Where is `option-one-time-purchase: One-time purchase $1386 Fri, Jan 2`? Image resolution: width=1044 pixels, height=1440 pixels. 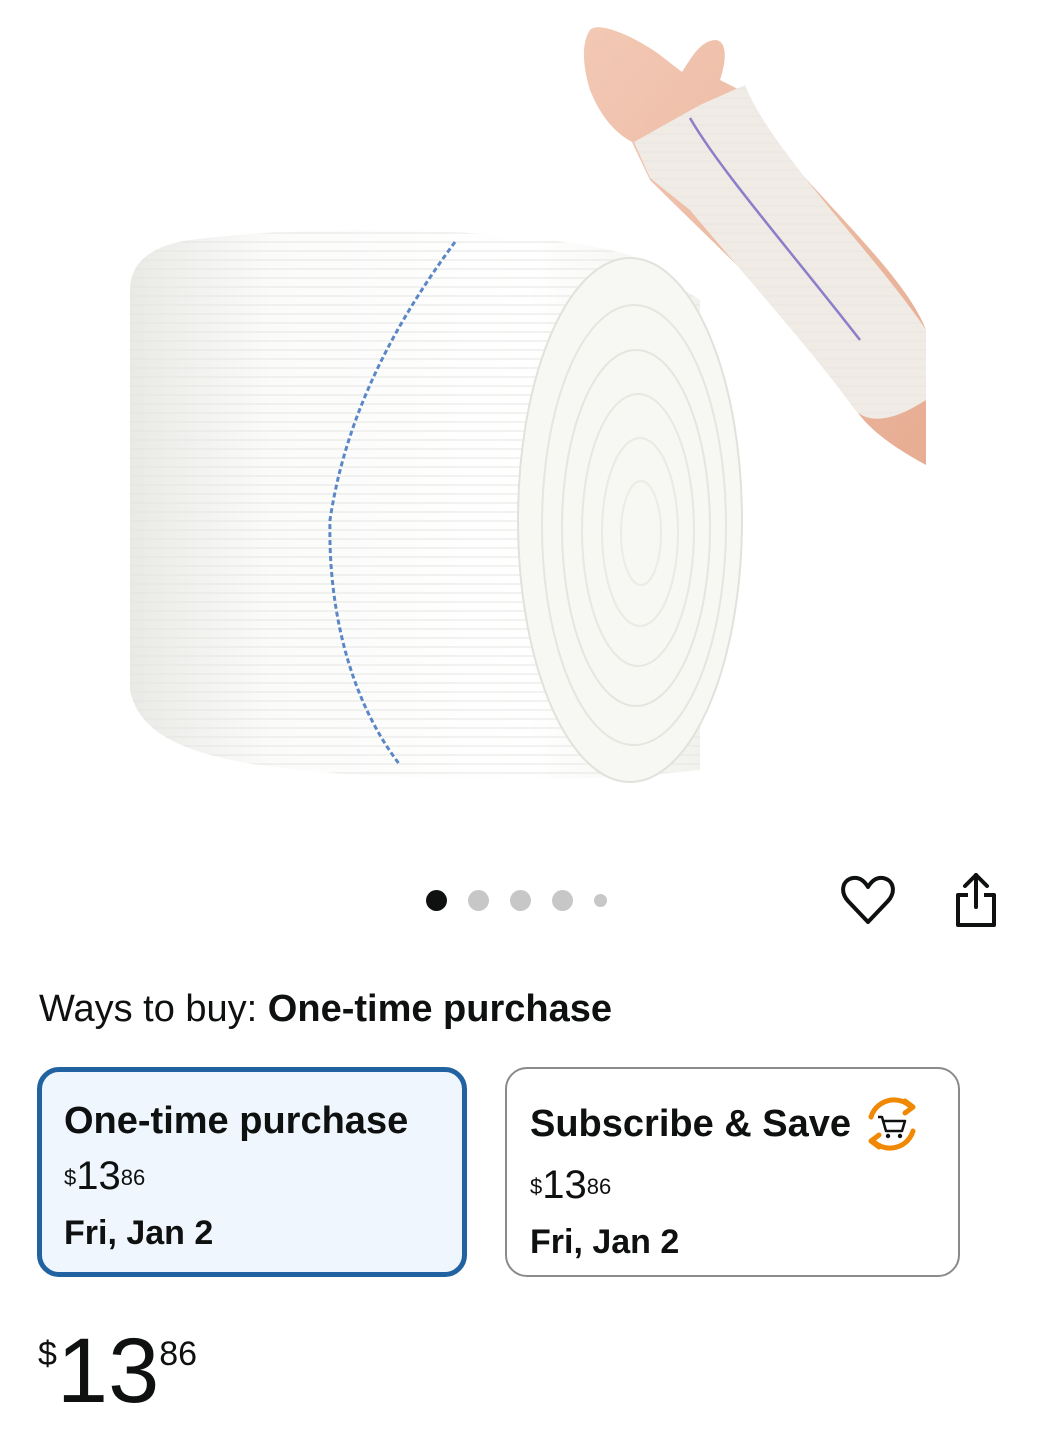
option-one-time-purchase: One-time purchase $1386 Fri, Jan 2 is located at coordinates (252, 1172).